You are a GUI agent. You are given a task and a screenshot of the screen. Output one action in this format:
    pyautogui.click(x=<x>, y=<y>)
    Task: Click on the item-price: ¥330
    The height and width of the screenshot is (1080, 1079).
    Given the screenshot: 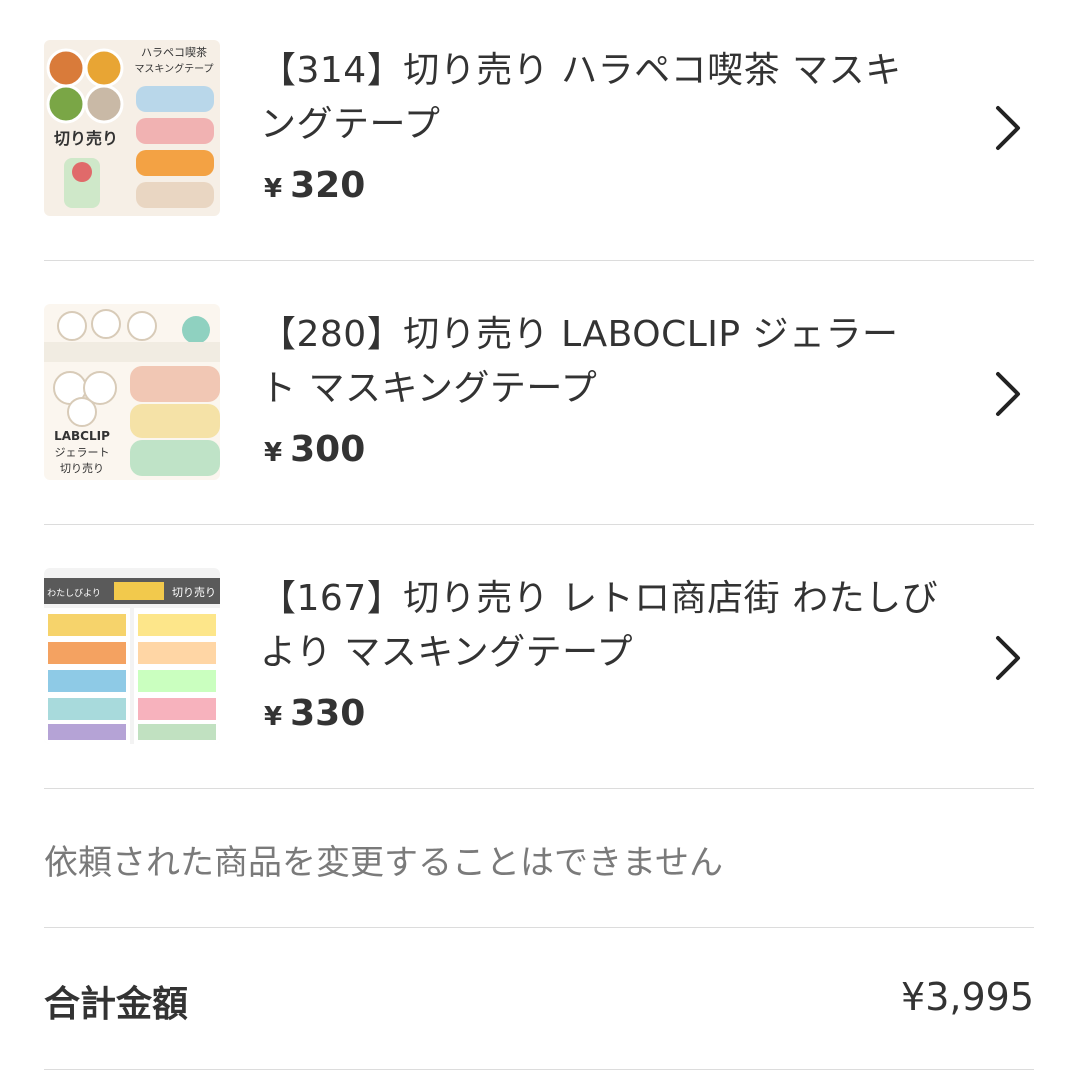 What is the action you would take?
    pyautogui.click(x=314, y=713)
    